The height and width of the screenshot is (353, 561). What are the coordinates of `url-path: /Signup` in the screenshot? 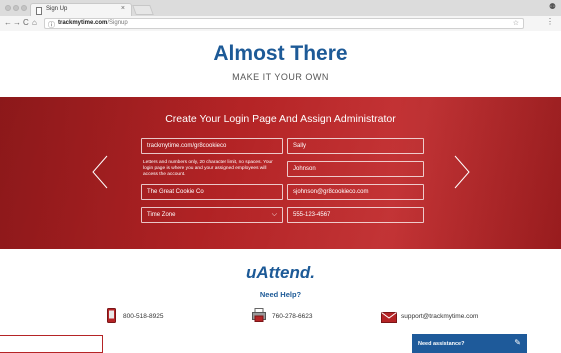 It's located at (117, 23).